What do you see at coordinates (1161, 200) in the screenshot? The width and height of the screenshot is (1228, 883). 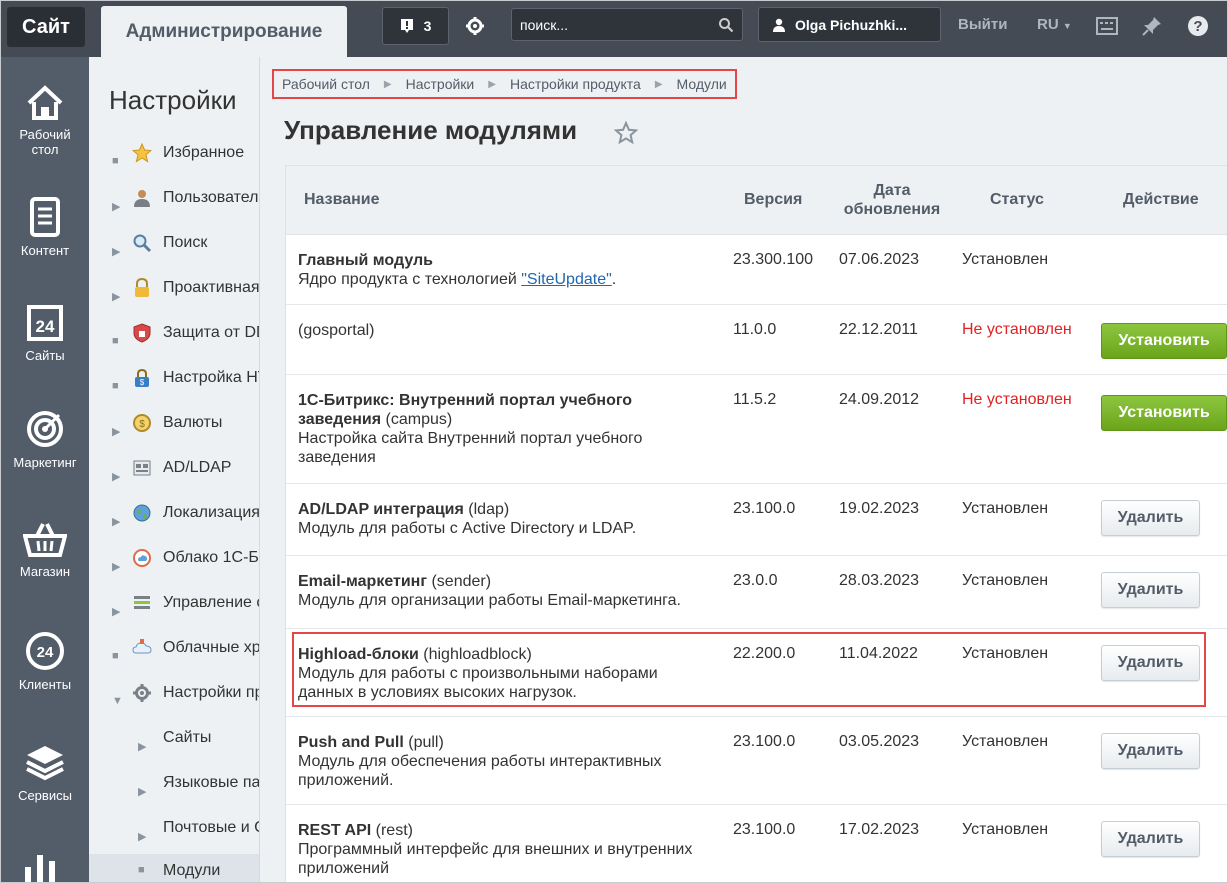 I see `header-action: Действие` at bounding box center [1161, 200].